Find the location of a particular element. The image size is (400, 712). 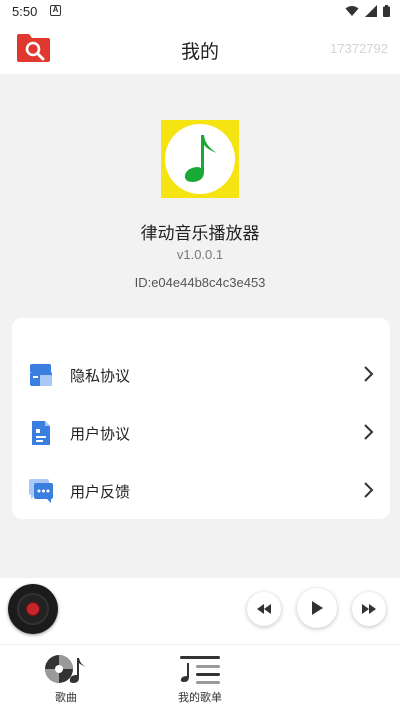

tab-my-playlists: 我的歌单 is located at coordinates (200, 679).